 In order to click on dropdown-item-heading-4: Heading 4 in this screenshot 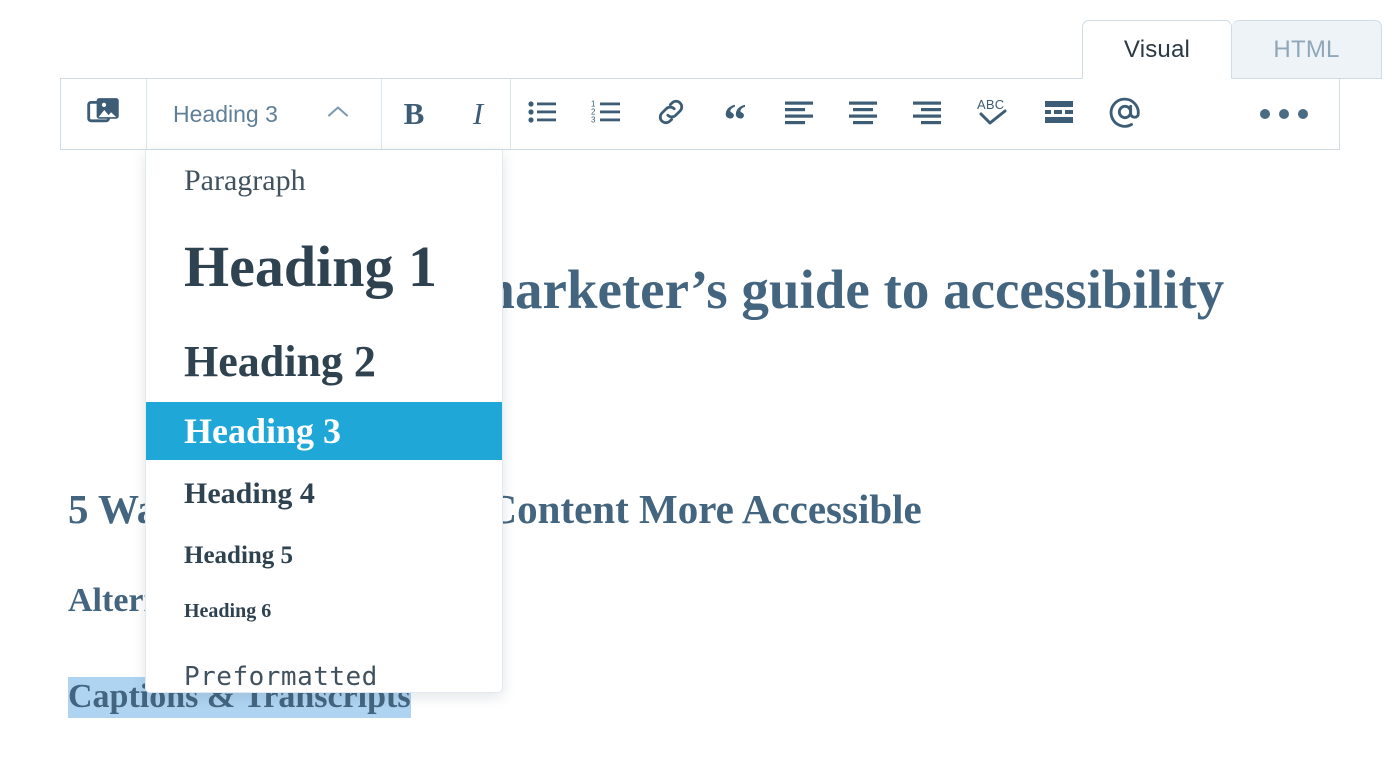, I will do `click(324, 494)`.